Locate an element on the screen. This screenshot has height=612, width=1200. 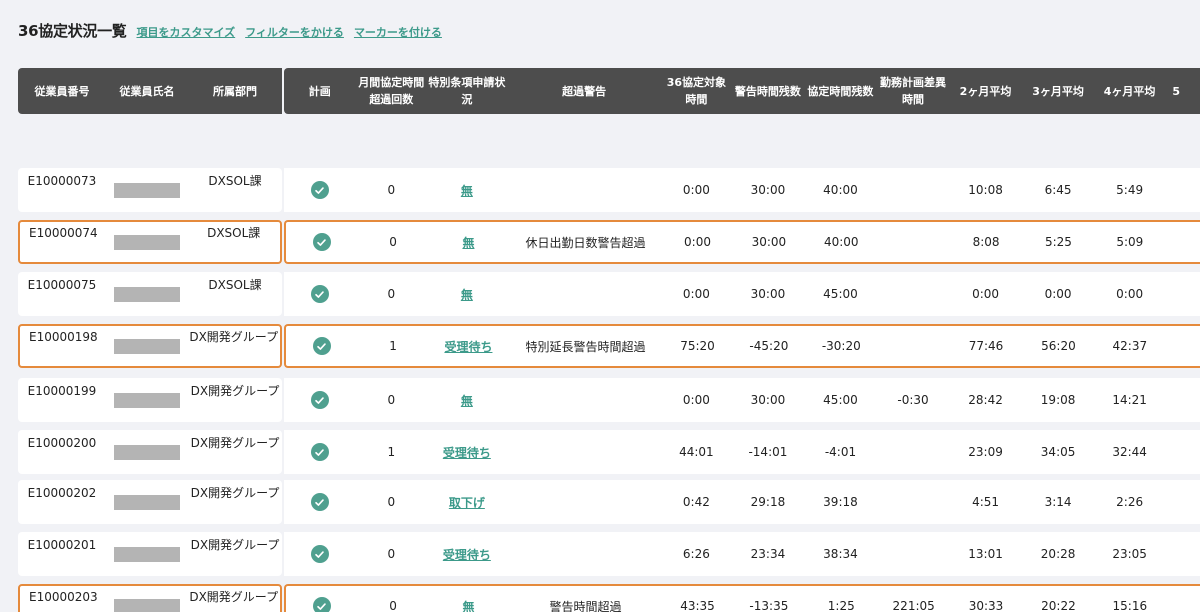
application-status-link: 取下げ is located at coordinates (467, 502).